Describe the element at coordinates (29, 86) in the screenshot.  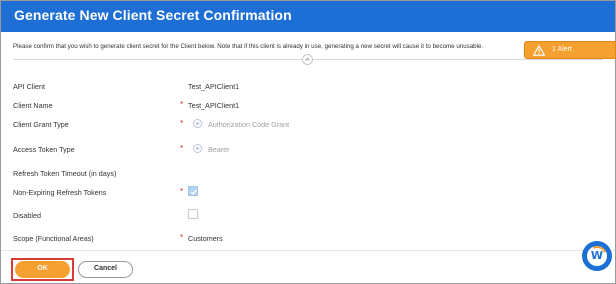
I see `field-label: API Client` at that location.